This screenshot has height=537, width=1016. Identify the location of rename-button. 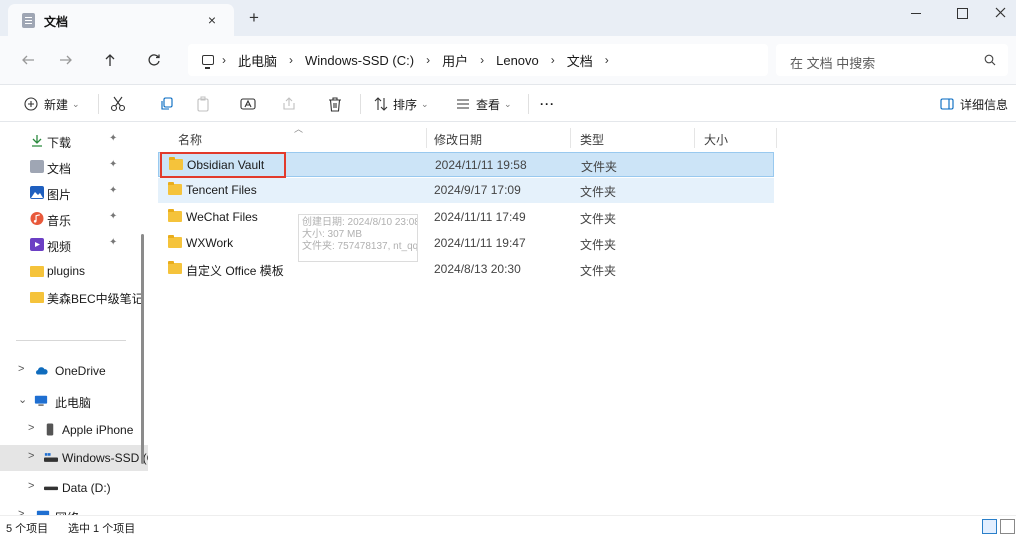
(248, 104).